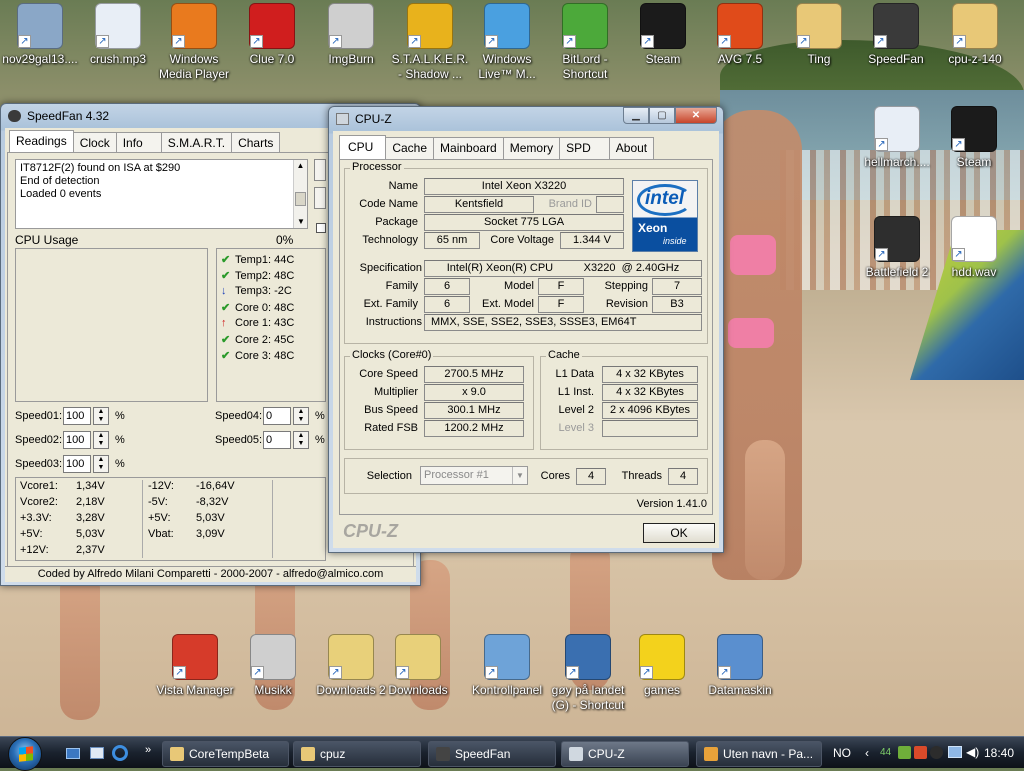  What do you see at coordinates (256, 143) in the screenshot?
I see `tab-charts: Charts` at bounding box center [256, 143].